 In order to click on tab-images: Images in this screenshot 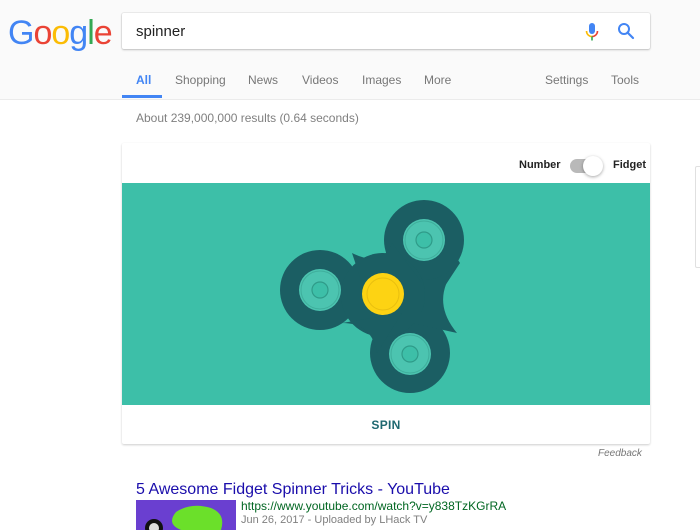, I will do `click(381, 80)`.